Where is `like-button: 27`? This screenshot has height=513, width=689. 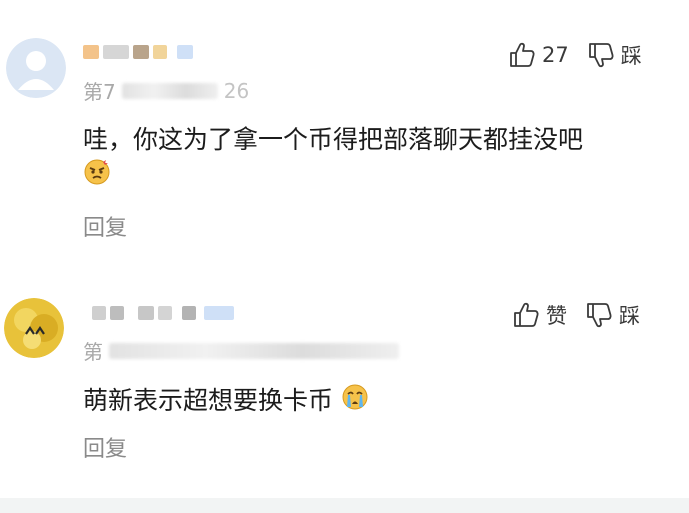
like-button: 27 is located at coordinates (538, 55).